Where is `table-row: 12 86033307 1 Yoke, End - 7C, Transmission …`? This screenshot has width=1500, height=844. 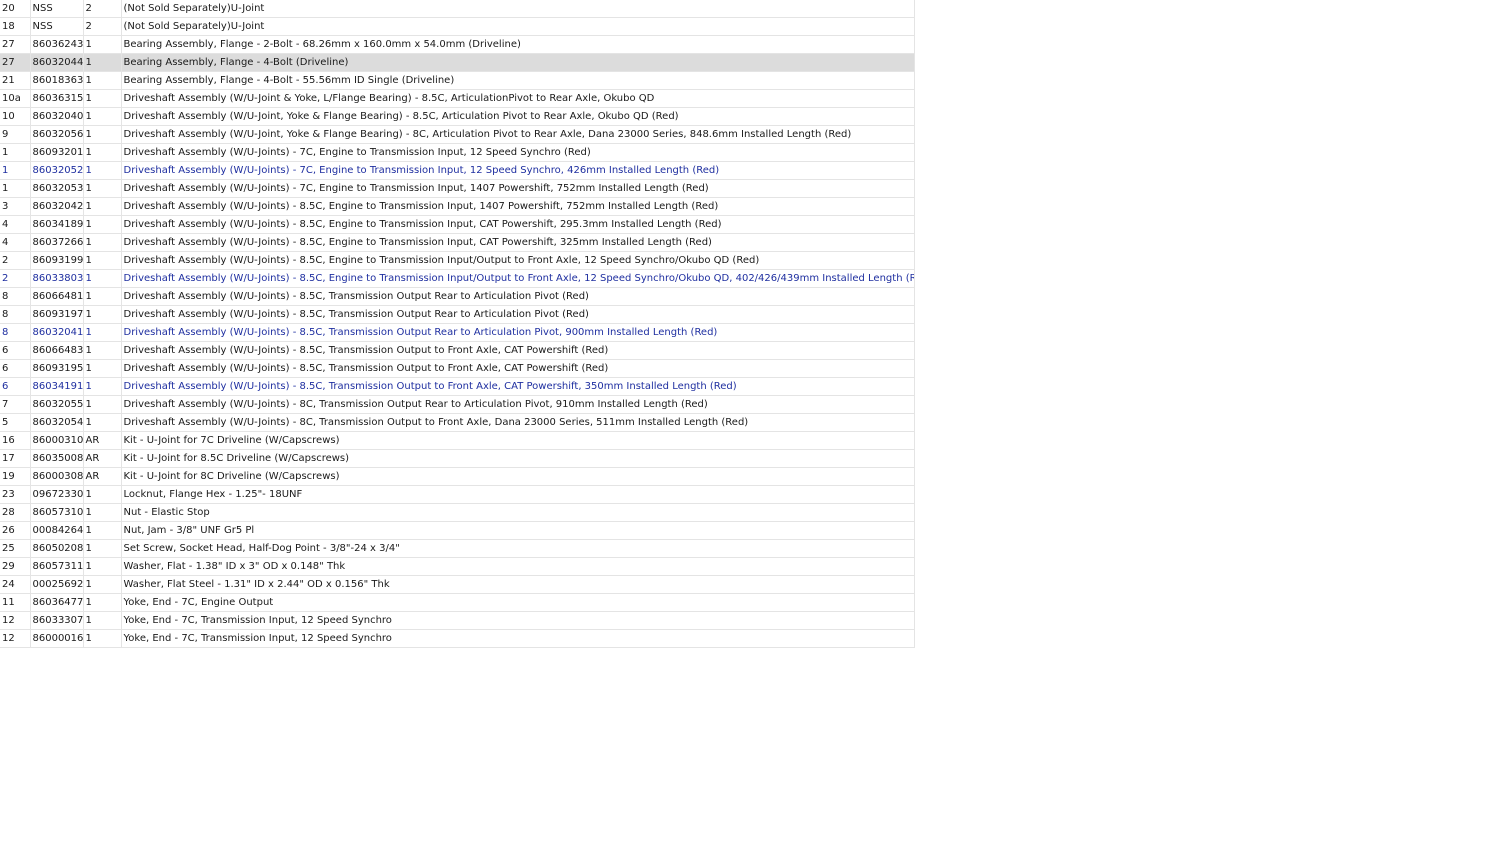 table-row: 12 86033307 1 Yoke, End - 7C, Transmission … is located at coordinates (457, 620).